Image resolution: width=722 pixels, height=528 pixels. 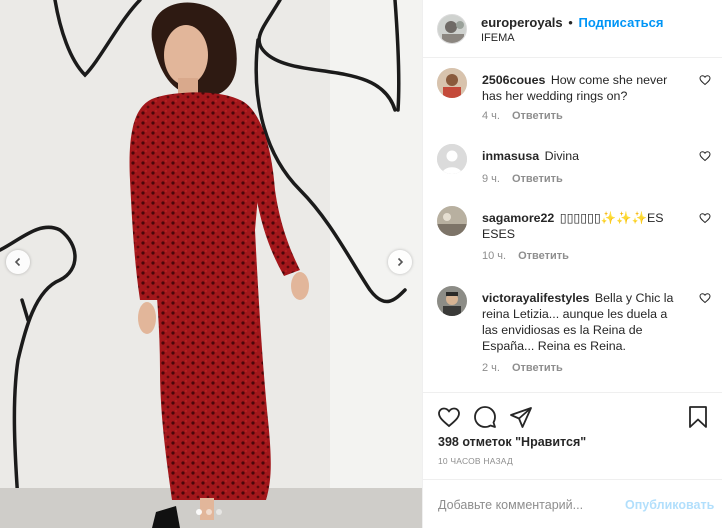 I want to click on publish-button: Опубликовать, so click(x=669, y=505).